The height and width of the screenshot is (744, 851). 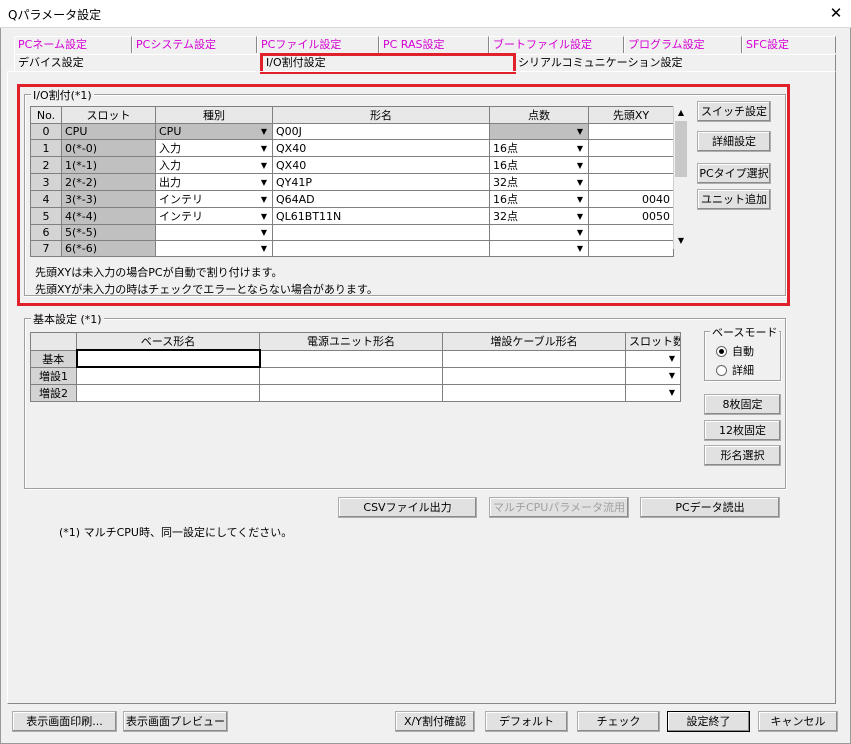 What do you see at coordinates (534, 341) in the screenshot?
I see `base-col-ext-cable: 増設ケーブル形名` at bounding box center [534, 341].